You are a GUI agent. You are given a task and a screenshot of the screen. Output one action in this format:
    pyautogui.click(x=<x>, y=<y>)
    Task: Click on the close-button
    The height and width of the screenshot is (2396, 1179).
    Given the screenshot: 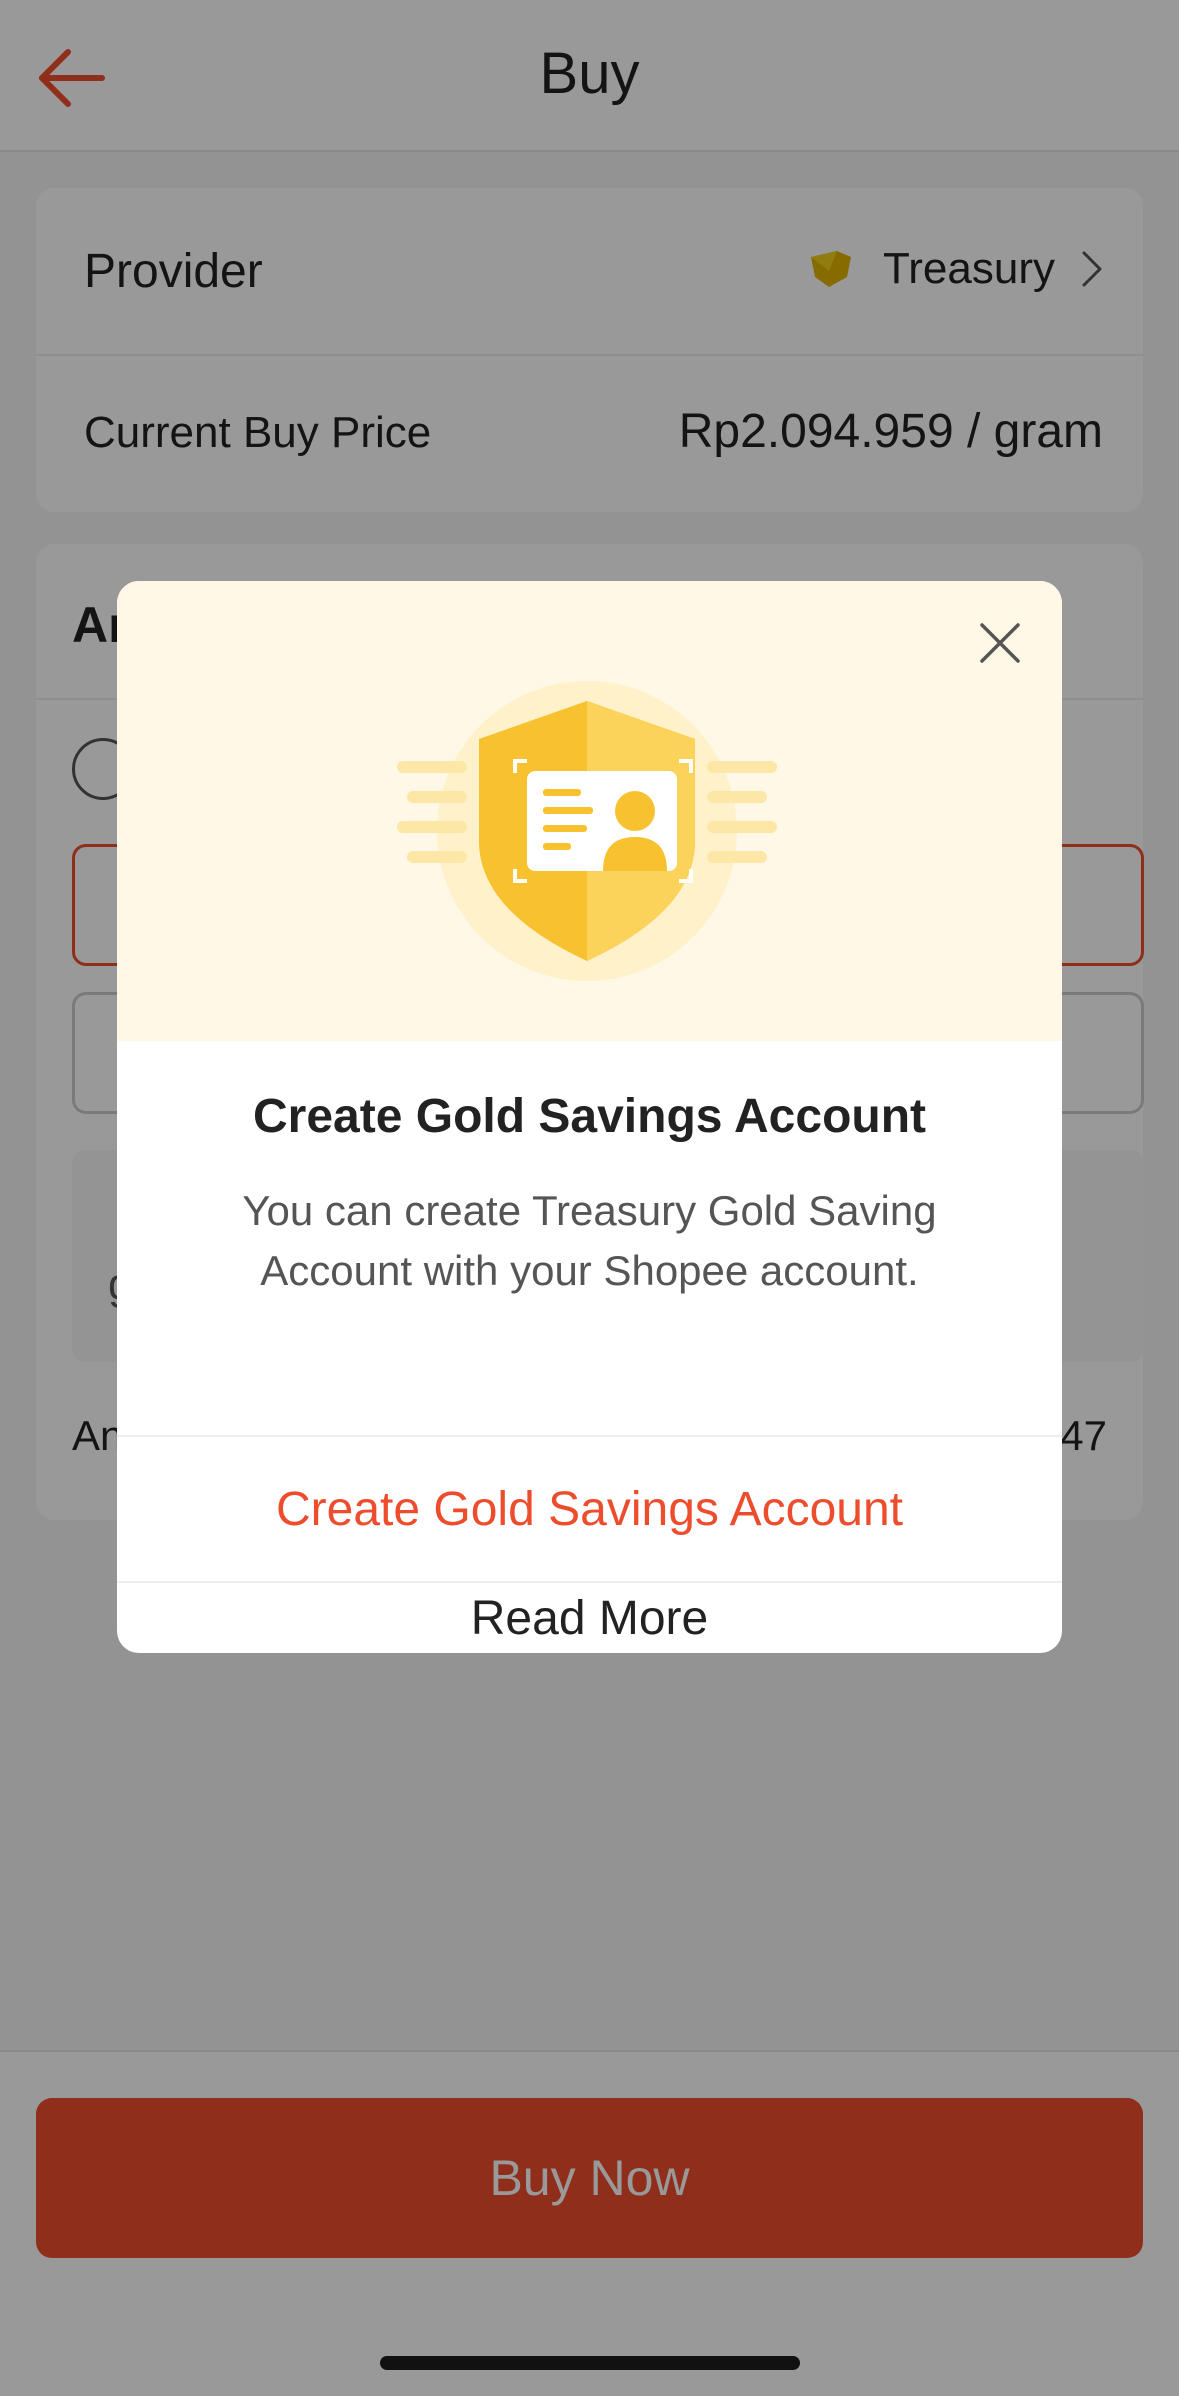 What is the action you would take?
    pyautogui.click(x=1000, y=643)
    